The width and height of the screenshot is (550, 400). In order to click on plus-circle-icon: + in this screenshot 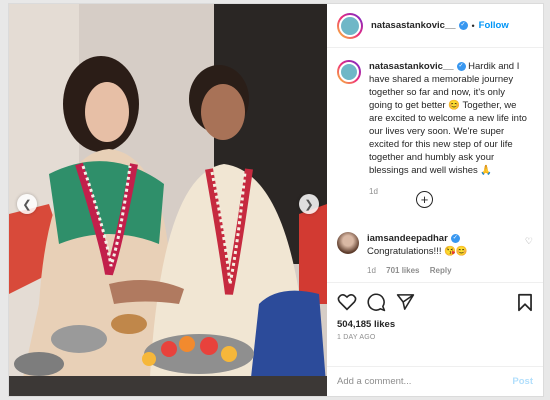, I will do `click(424, 199)`.